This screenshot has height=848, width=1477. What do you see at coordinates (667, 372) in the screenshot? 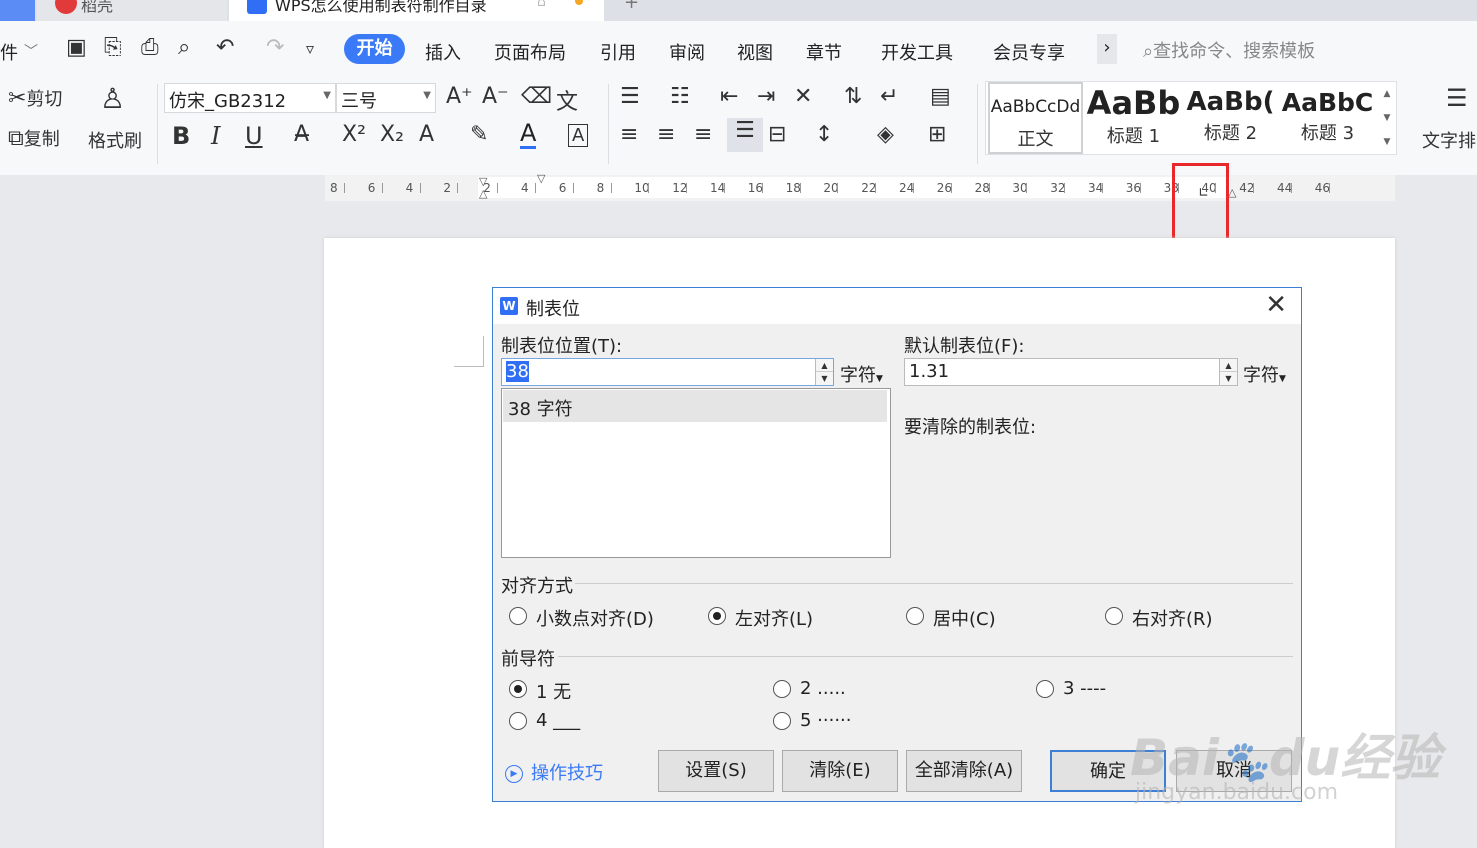
I see `tab-position-input: 38 ▲ ▼` at bounding box center [667, 372].